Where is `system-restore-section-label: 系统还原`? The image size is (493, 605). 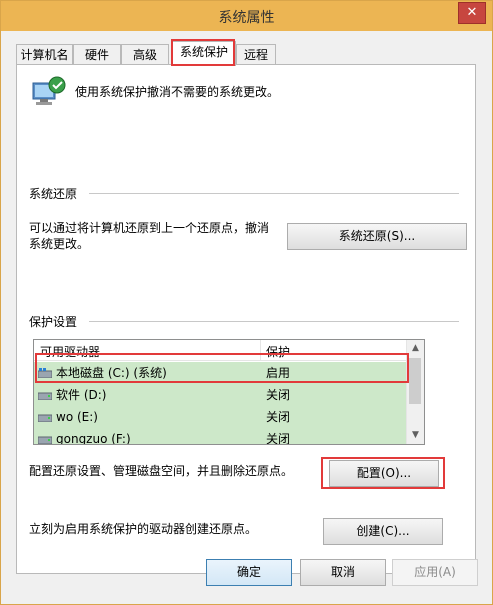
system-restore-section-label: 系统还原 is located at coordinates (53, 194).